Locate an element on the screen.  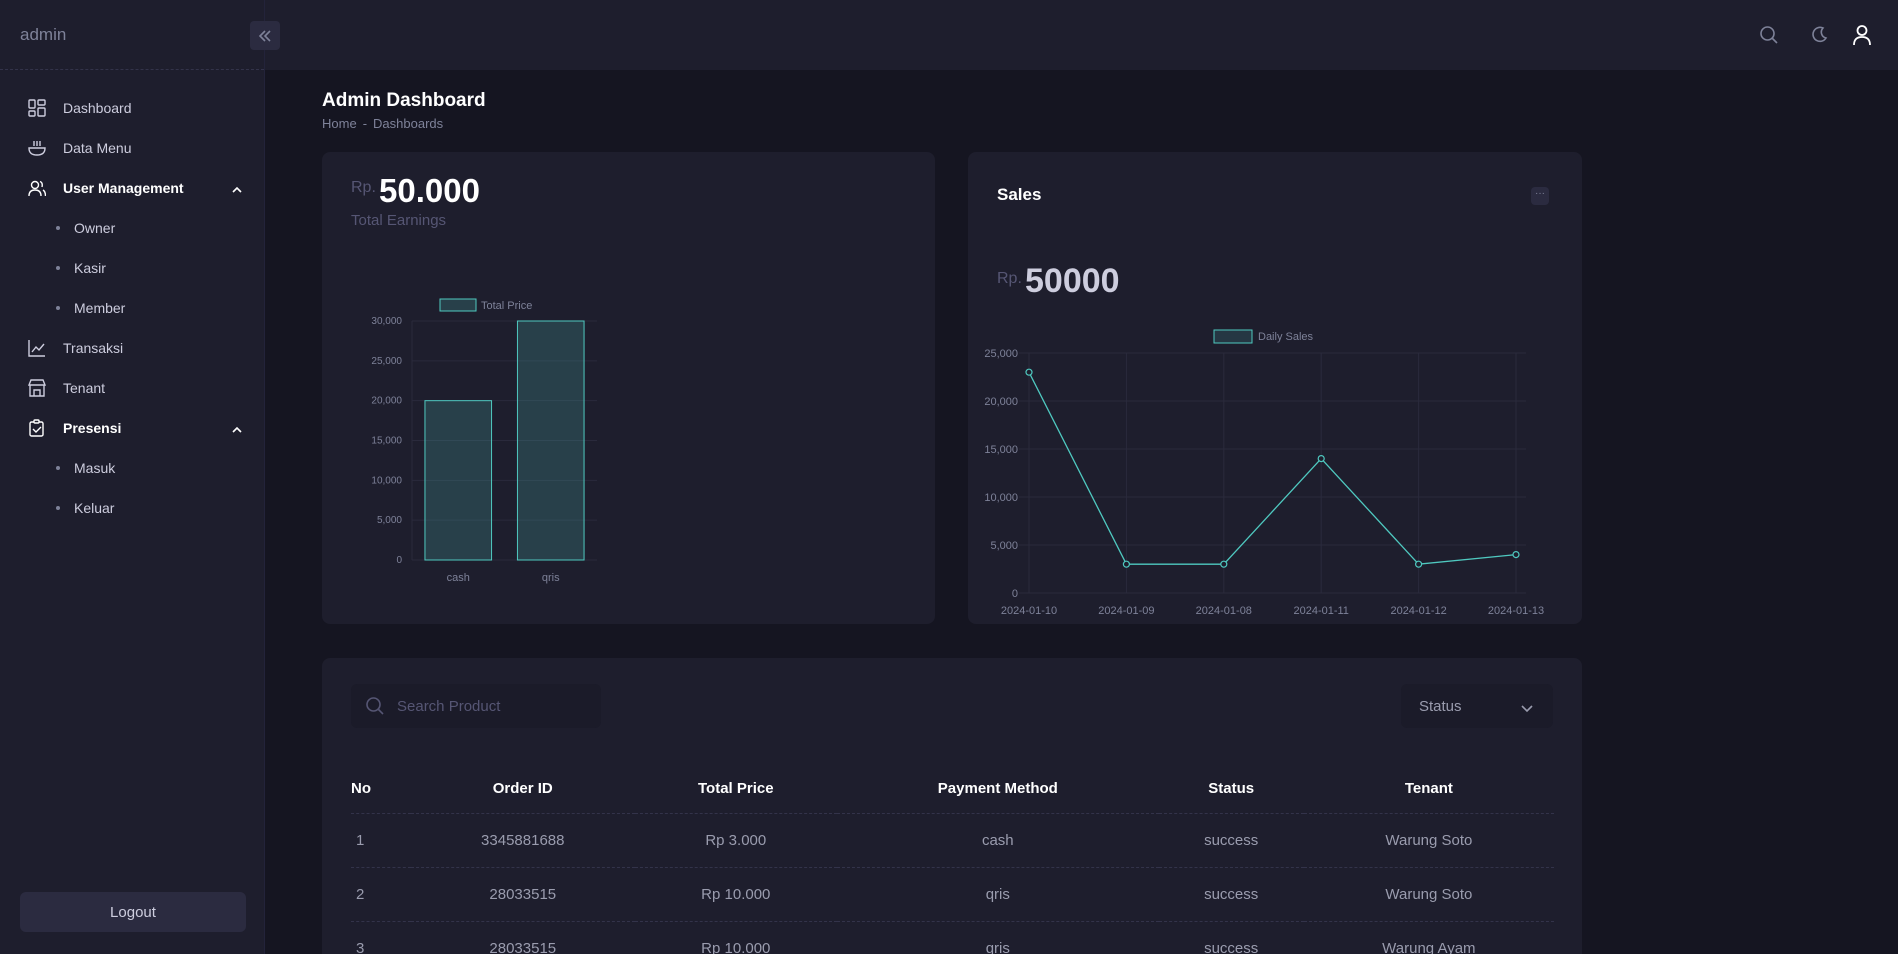
x-tick-label: 2024-01-13 is located at coordinates (1516, 611).